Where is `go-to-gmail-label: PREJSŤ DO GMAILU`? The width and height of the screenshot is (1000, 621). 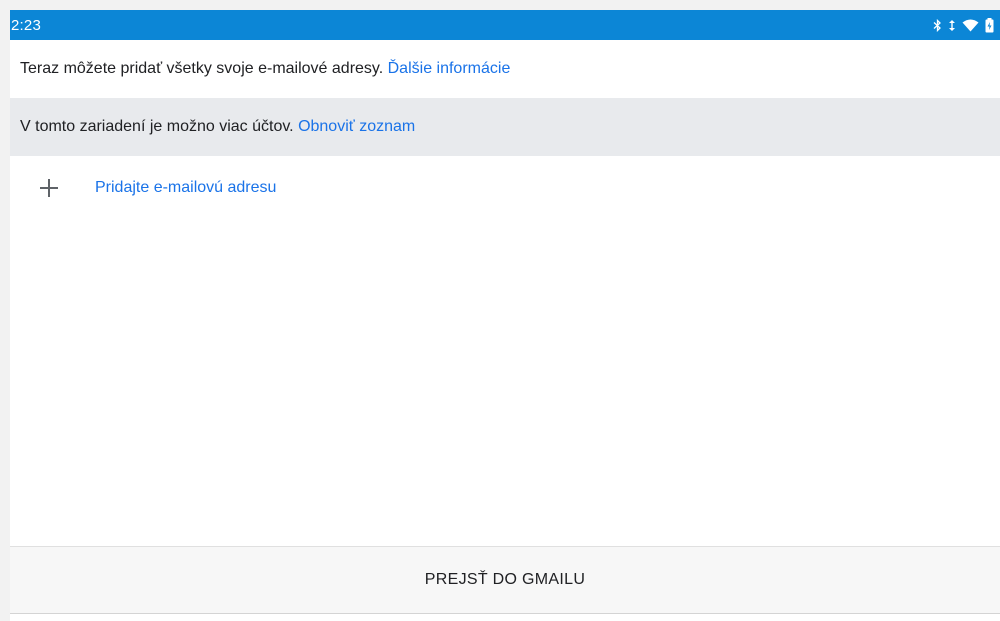
go-to-gmail-label: PREJSŤ DO GMAILU is located at coordinates (505, 579).